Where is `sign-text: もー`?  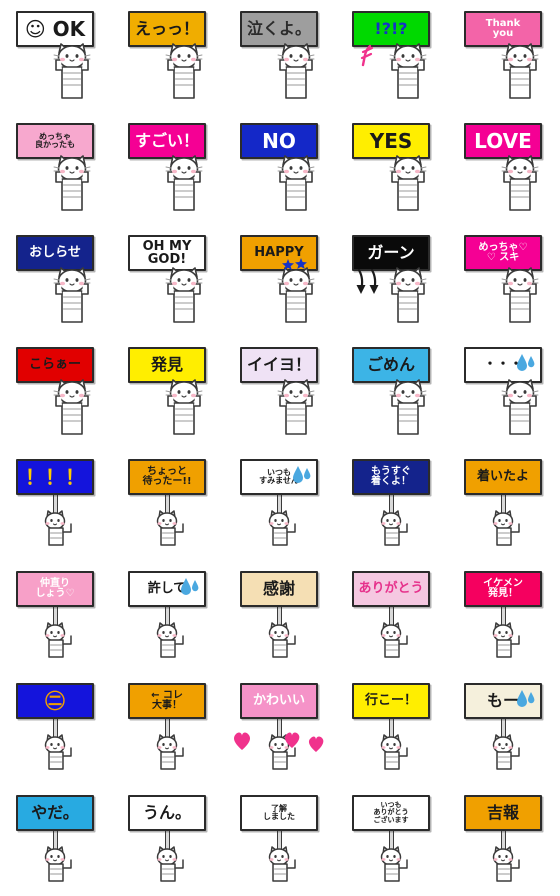
sign-text: もー is located at coordinates (502, 700).